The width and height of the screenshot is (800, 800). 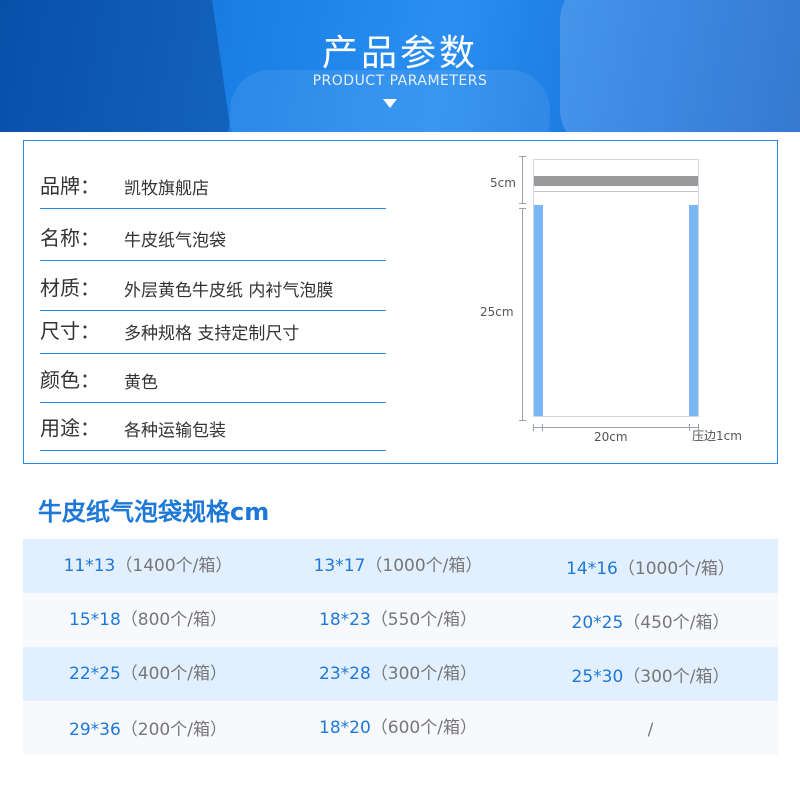 I want to click on edge-strip-left, so click(x=538, y=310).